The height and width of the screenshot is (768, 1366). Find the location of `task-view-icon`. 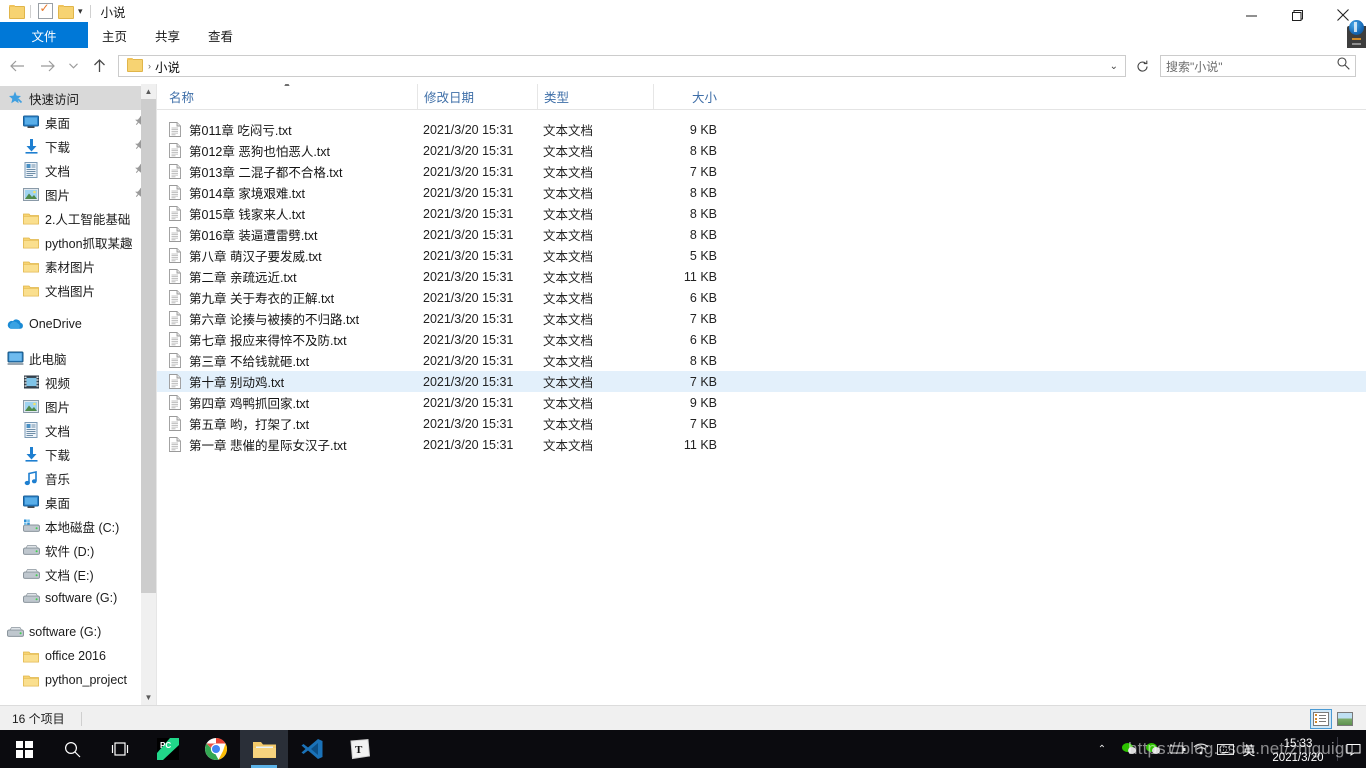

task-view-icon is located at coordinates (120, 749).